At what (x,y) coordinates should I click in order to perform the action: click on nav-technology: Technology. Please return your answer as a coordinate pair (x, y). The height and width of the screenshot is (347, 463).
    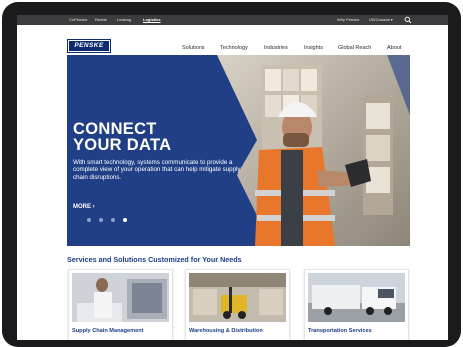
    Looking at the image, I should click on (234, 48).